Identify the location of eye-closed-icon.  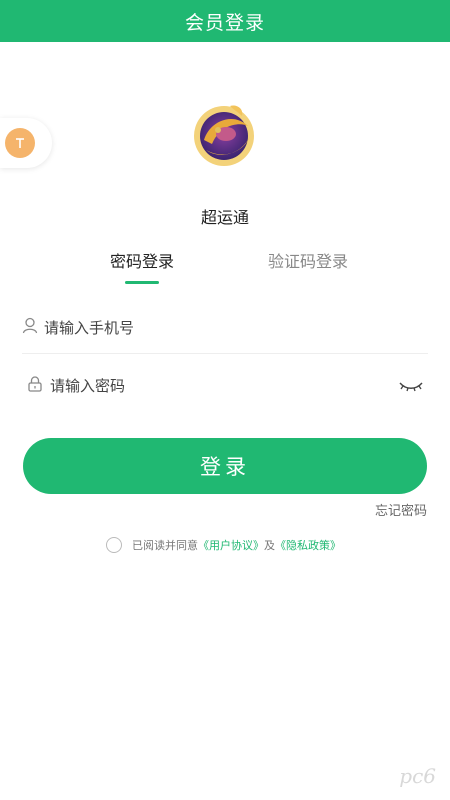
(411, 387).